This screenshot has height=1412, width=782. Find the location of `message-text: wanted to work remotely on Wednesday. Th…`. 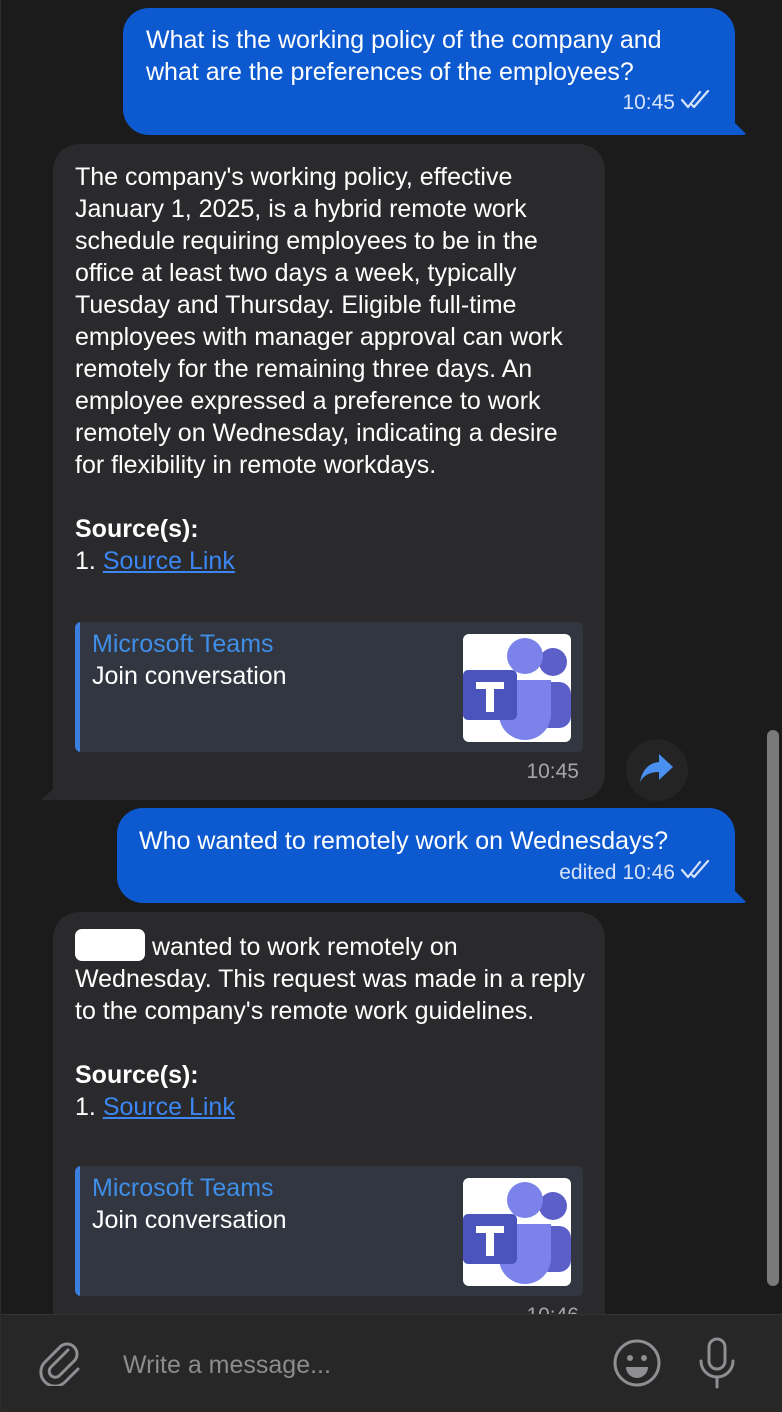

message-text: wanted to work remotely on Wednesday. Th… is located at coordinates (330, 978).